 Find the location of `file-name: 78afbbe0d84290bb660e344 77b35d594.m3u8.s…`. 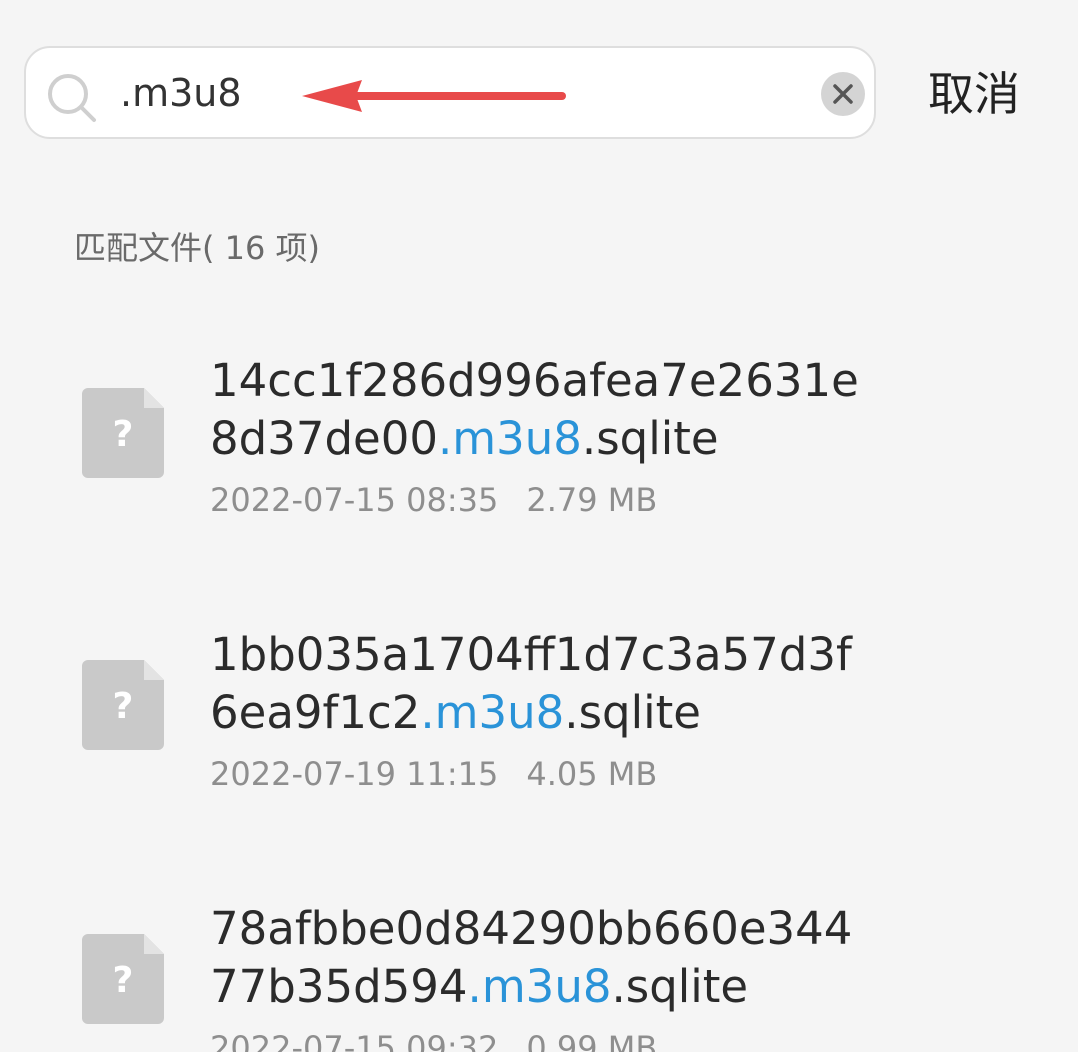

file-name: 78afbbe0d84290bb660e344 77b35d594.m3u8.s… is located at coordinates (531, 957).